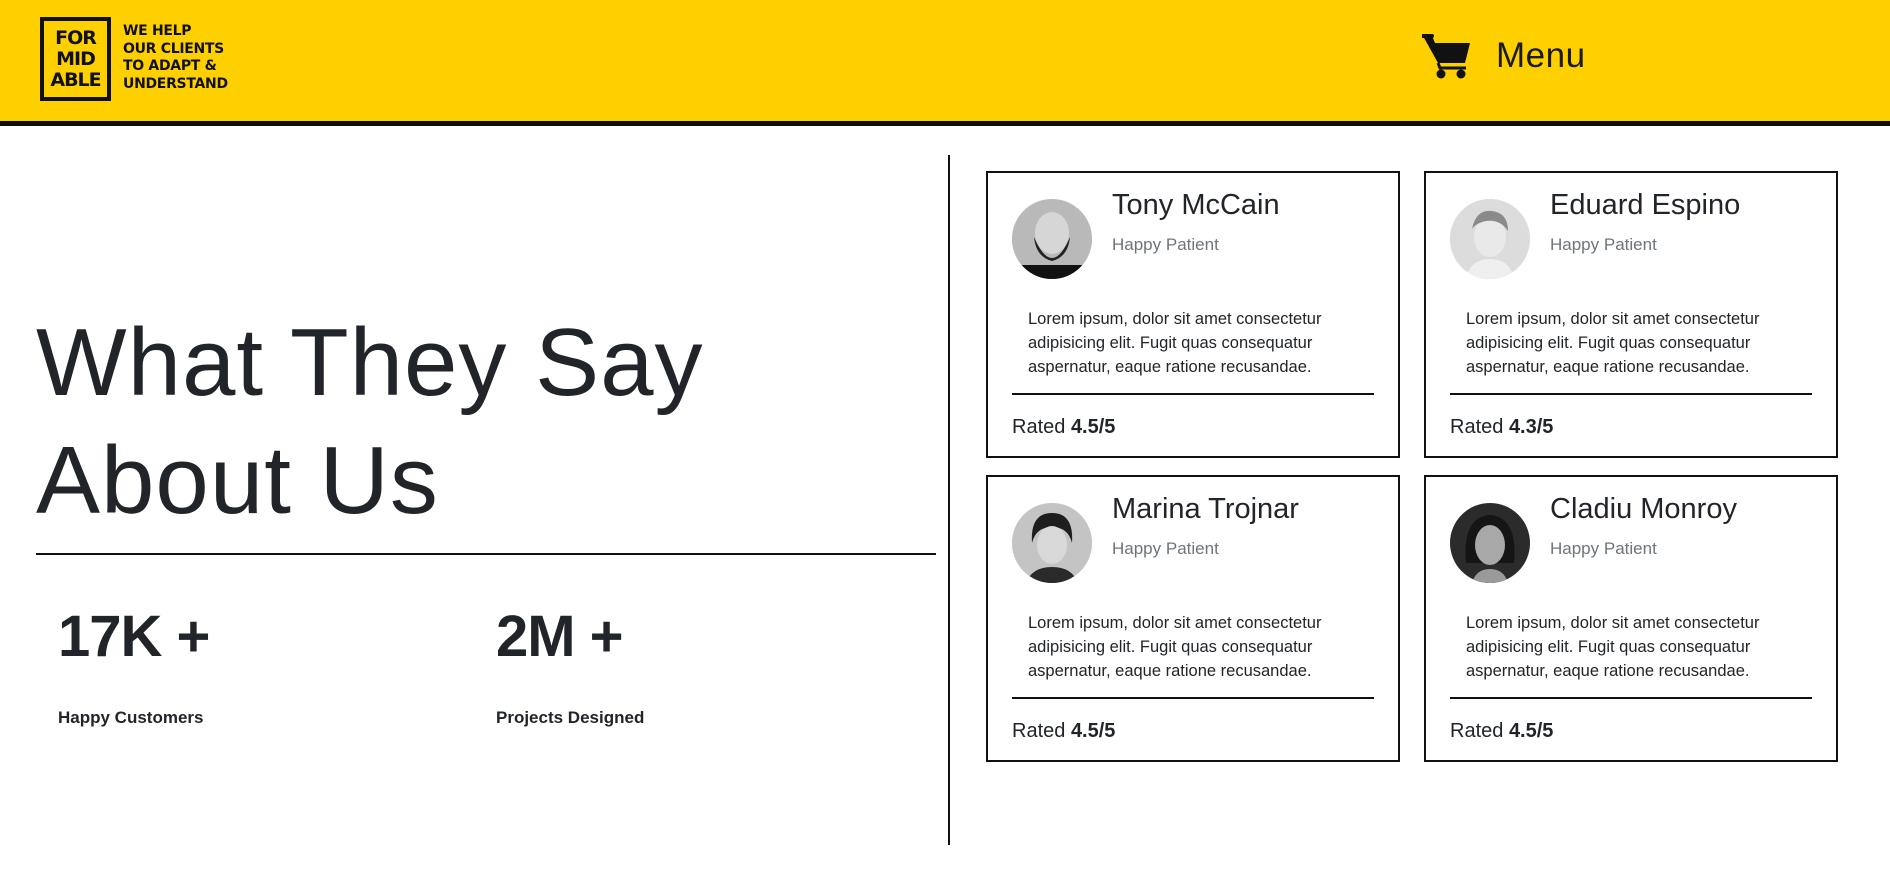  What do you see at coordinates (370, 362) in the screenshot?
I see `title-line: What They Say` at bounding box center [370, 362].